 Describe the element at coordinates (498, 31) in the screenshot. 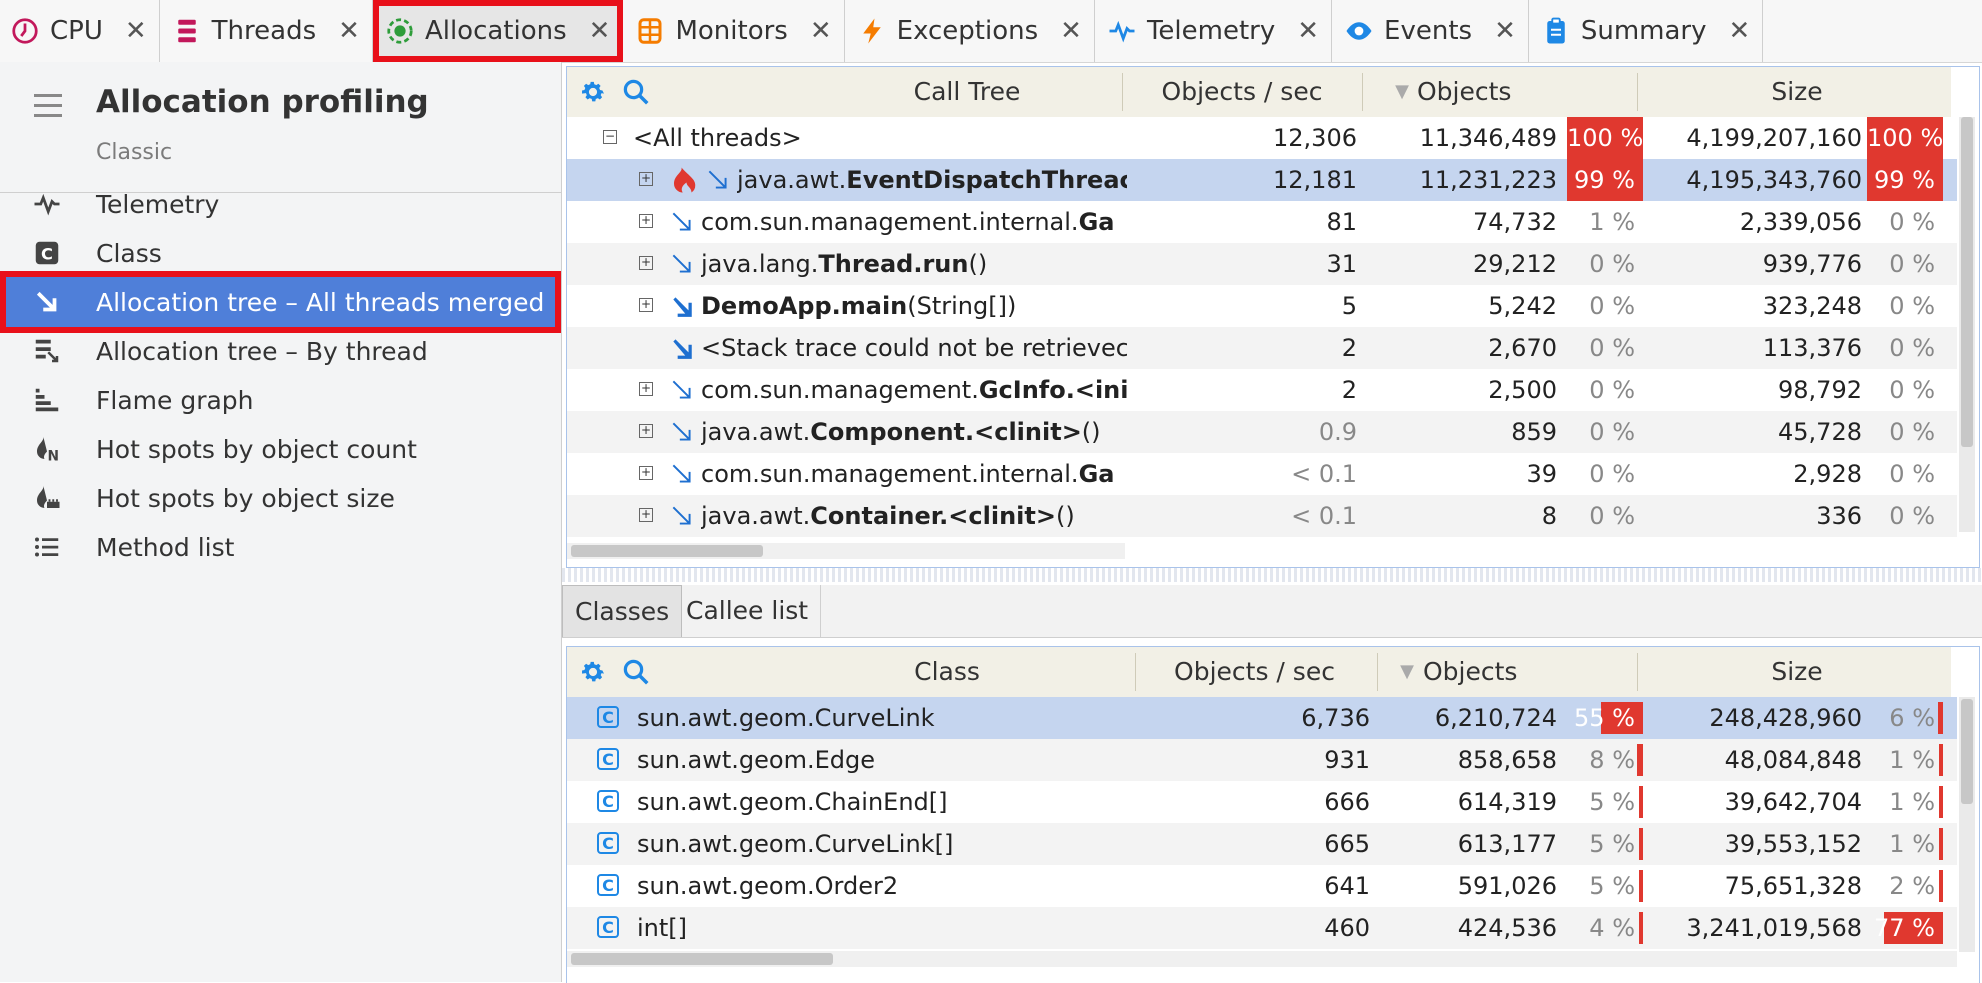

I see `tab-allocations: Allocations ✕` at that location.